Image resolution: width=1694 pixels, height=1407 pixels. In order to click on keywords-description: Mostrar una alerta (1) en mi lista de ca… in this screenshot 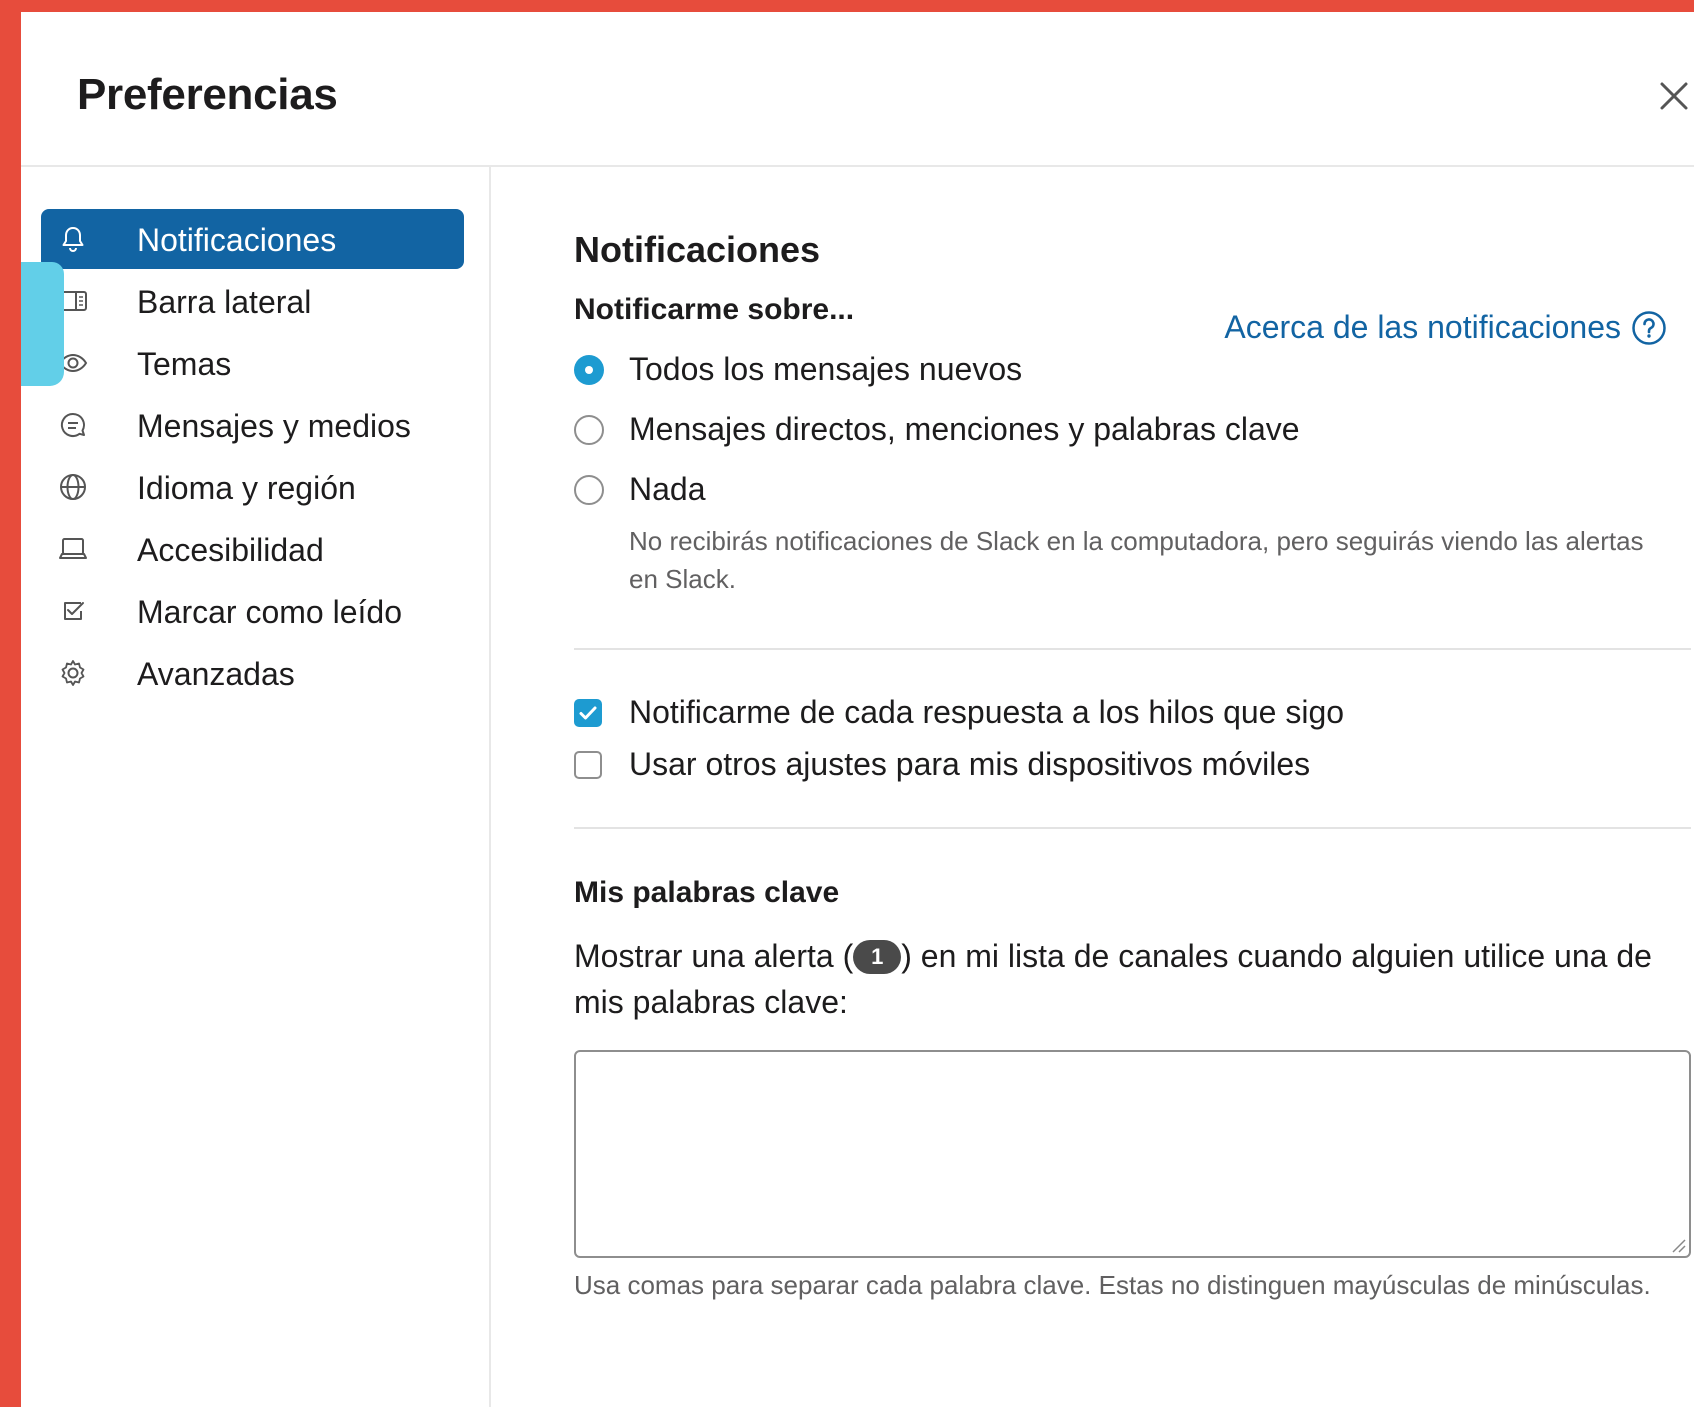, I will do `click(1129, 979)`.